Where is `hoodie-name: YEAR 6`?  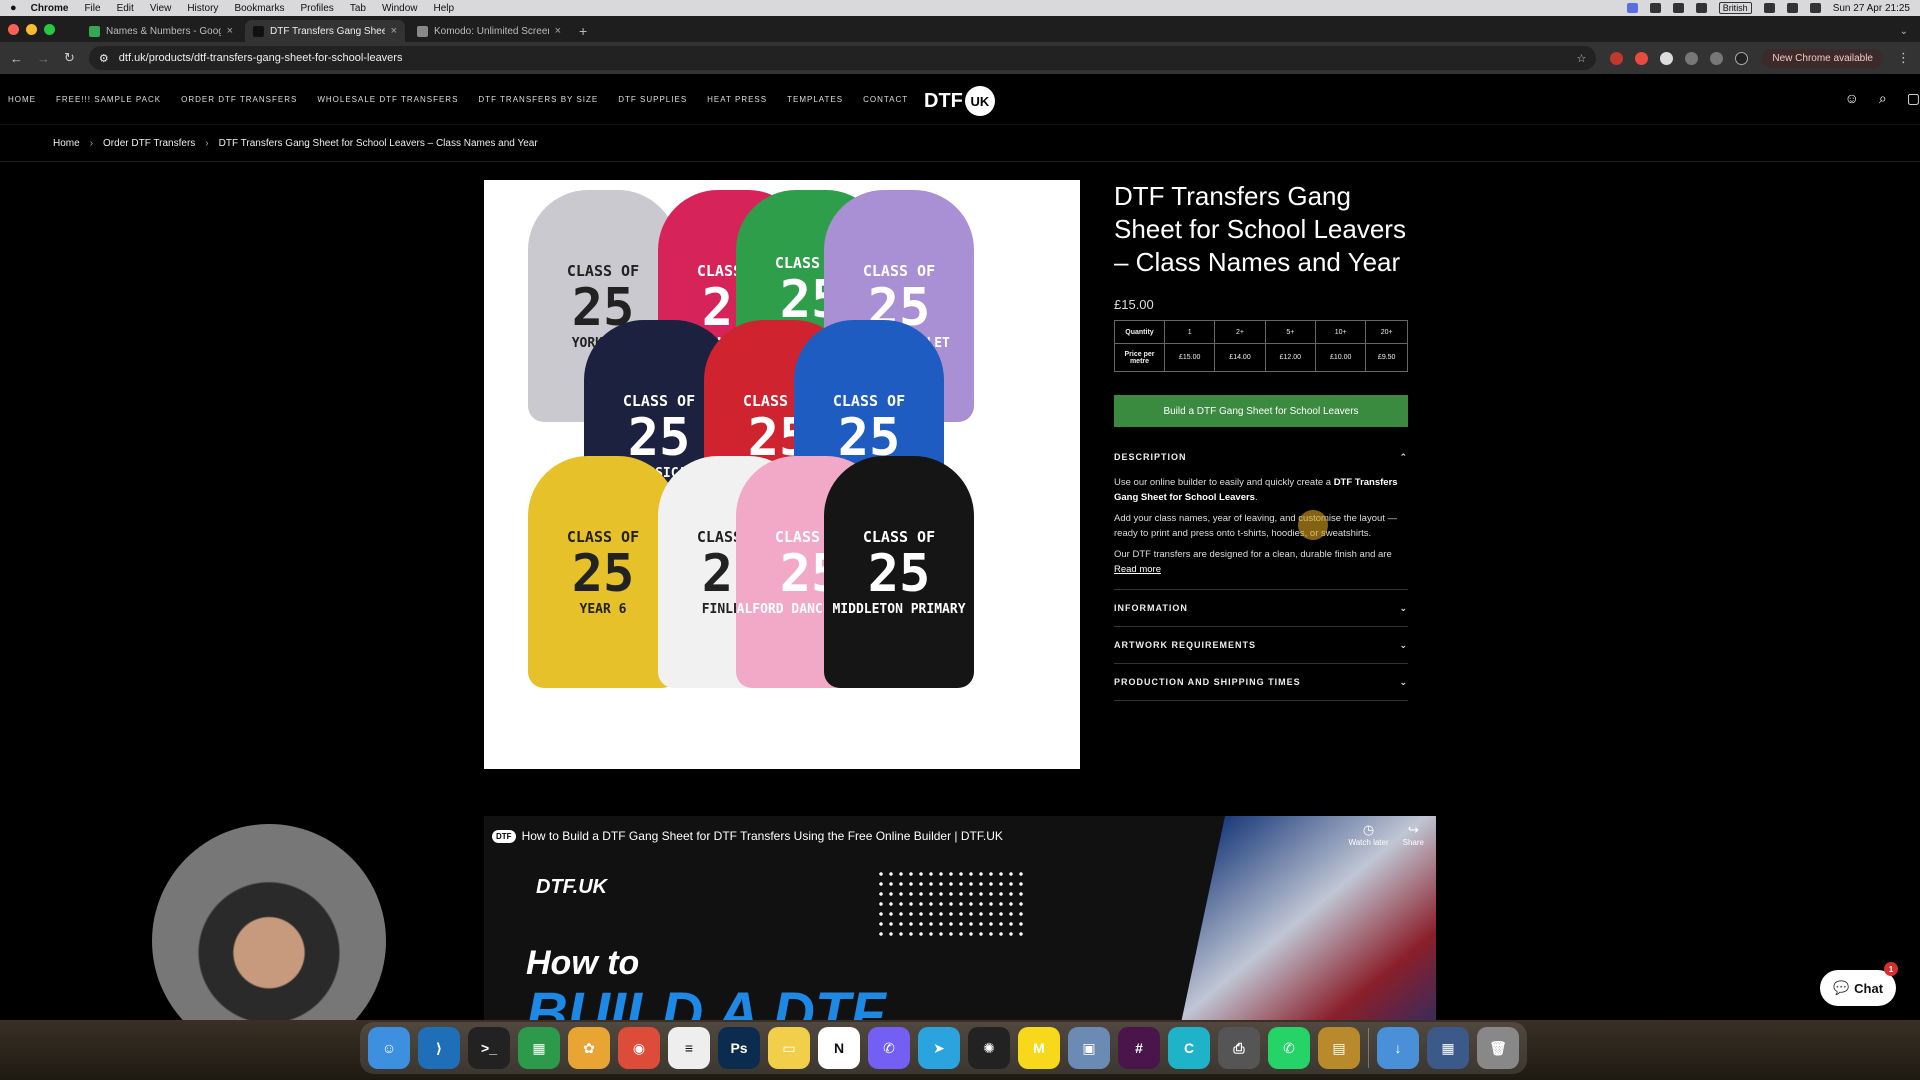 hoodie-name: YEAR 6 is located at coordinates (603, 609).